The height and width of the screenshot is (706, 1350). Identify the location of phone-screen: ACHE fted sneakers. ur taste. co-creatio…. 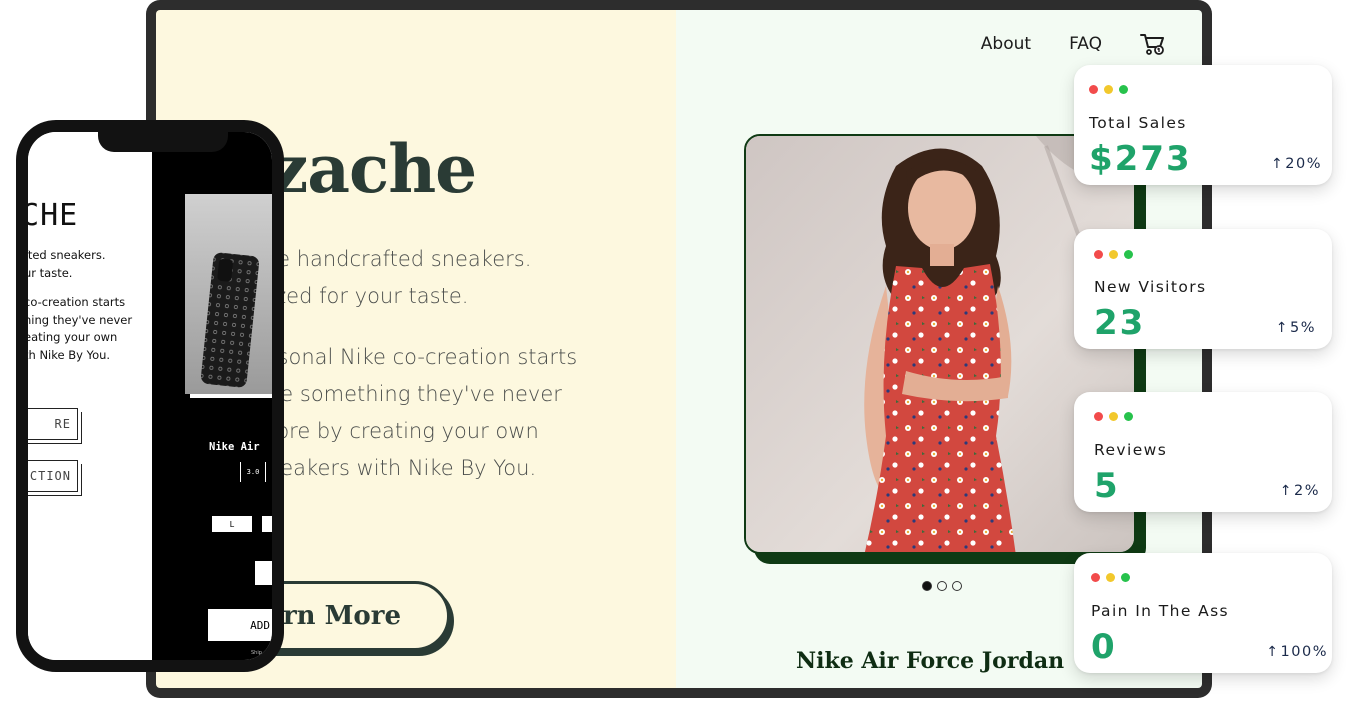
(150, 396).